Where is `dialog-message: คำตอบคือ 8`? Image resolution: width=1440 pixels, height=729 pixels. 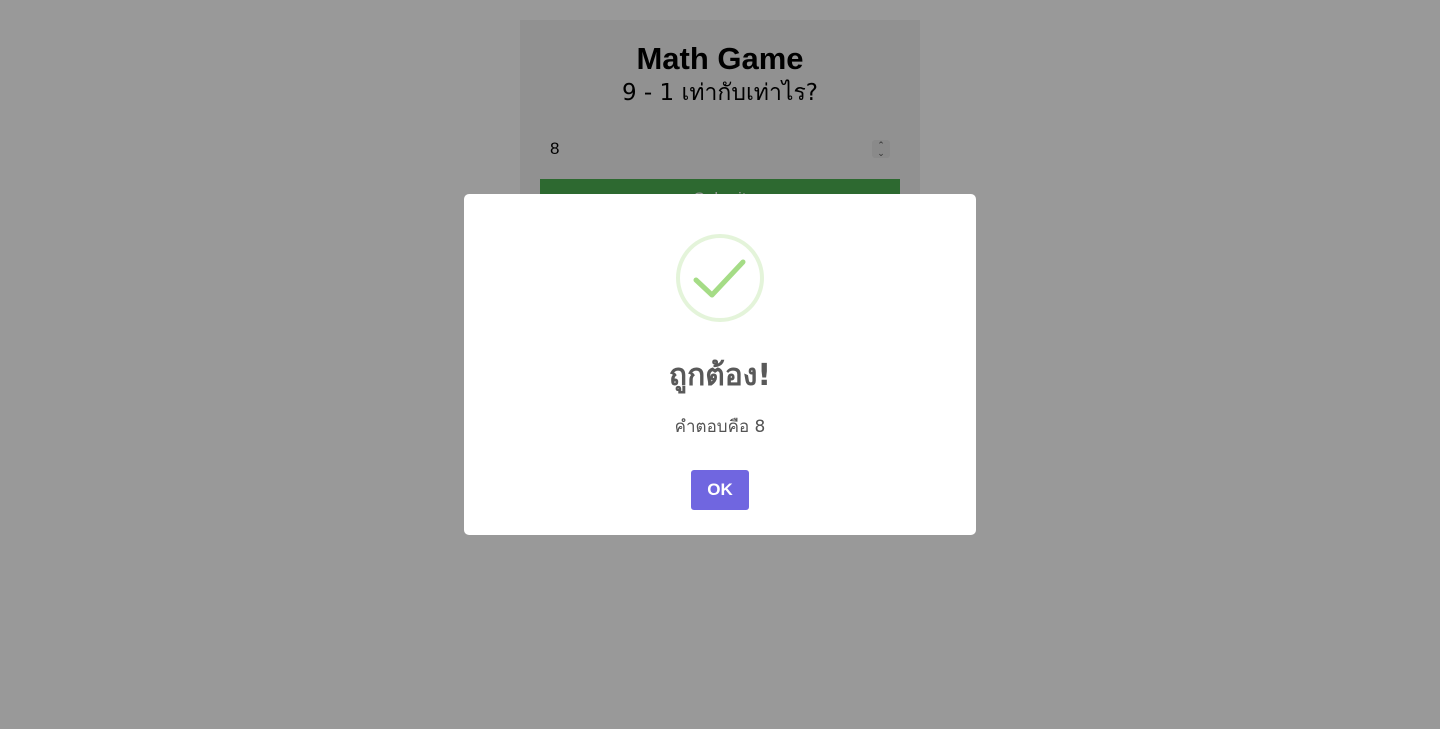
dialog-message: คำตอบคือ 8 is located at coordinates (720, 427).